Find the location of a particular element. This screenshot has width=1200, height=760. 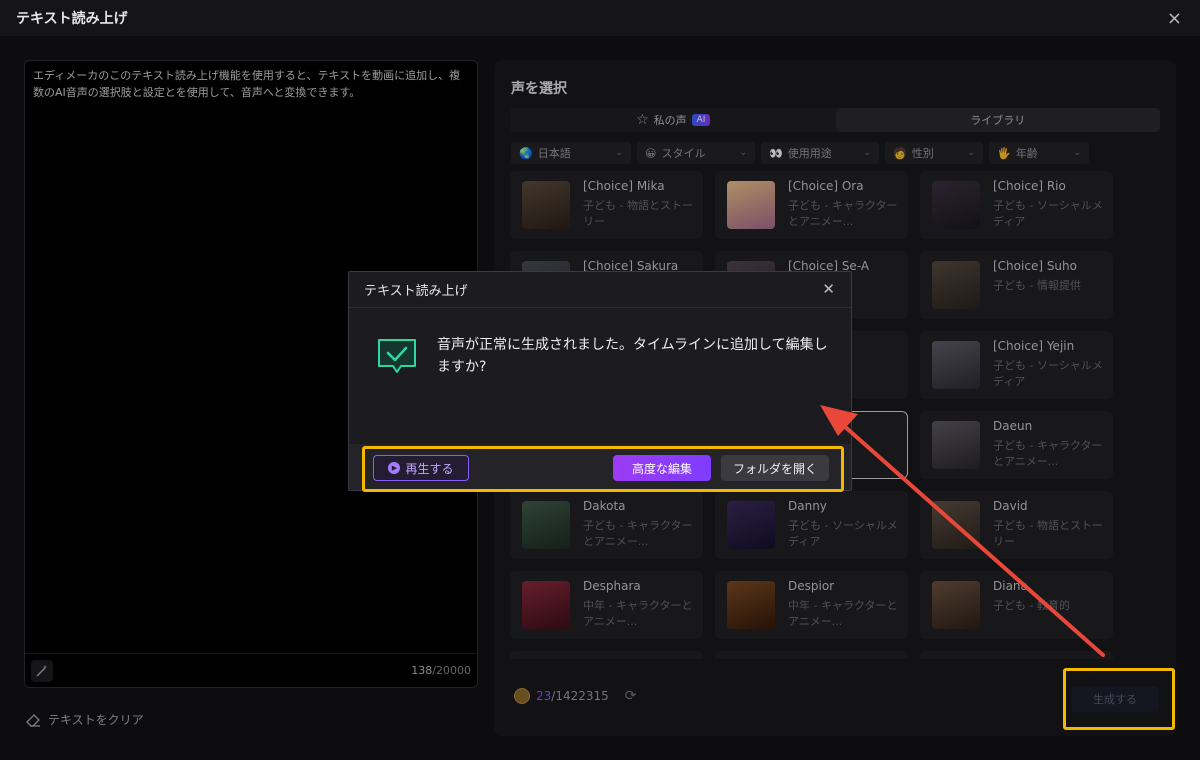

open-folder-button: フォルダを開く is located at coordinates (775, 468).